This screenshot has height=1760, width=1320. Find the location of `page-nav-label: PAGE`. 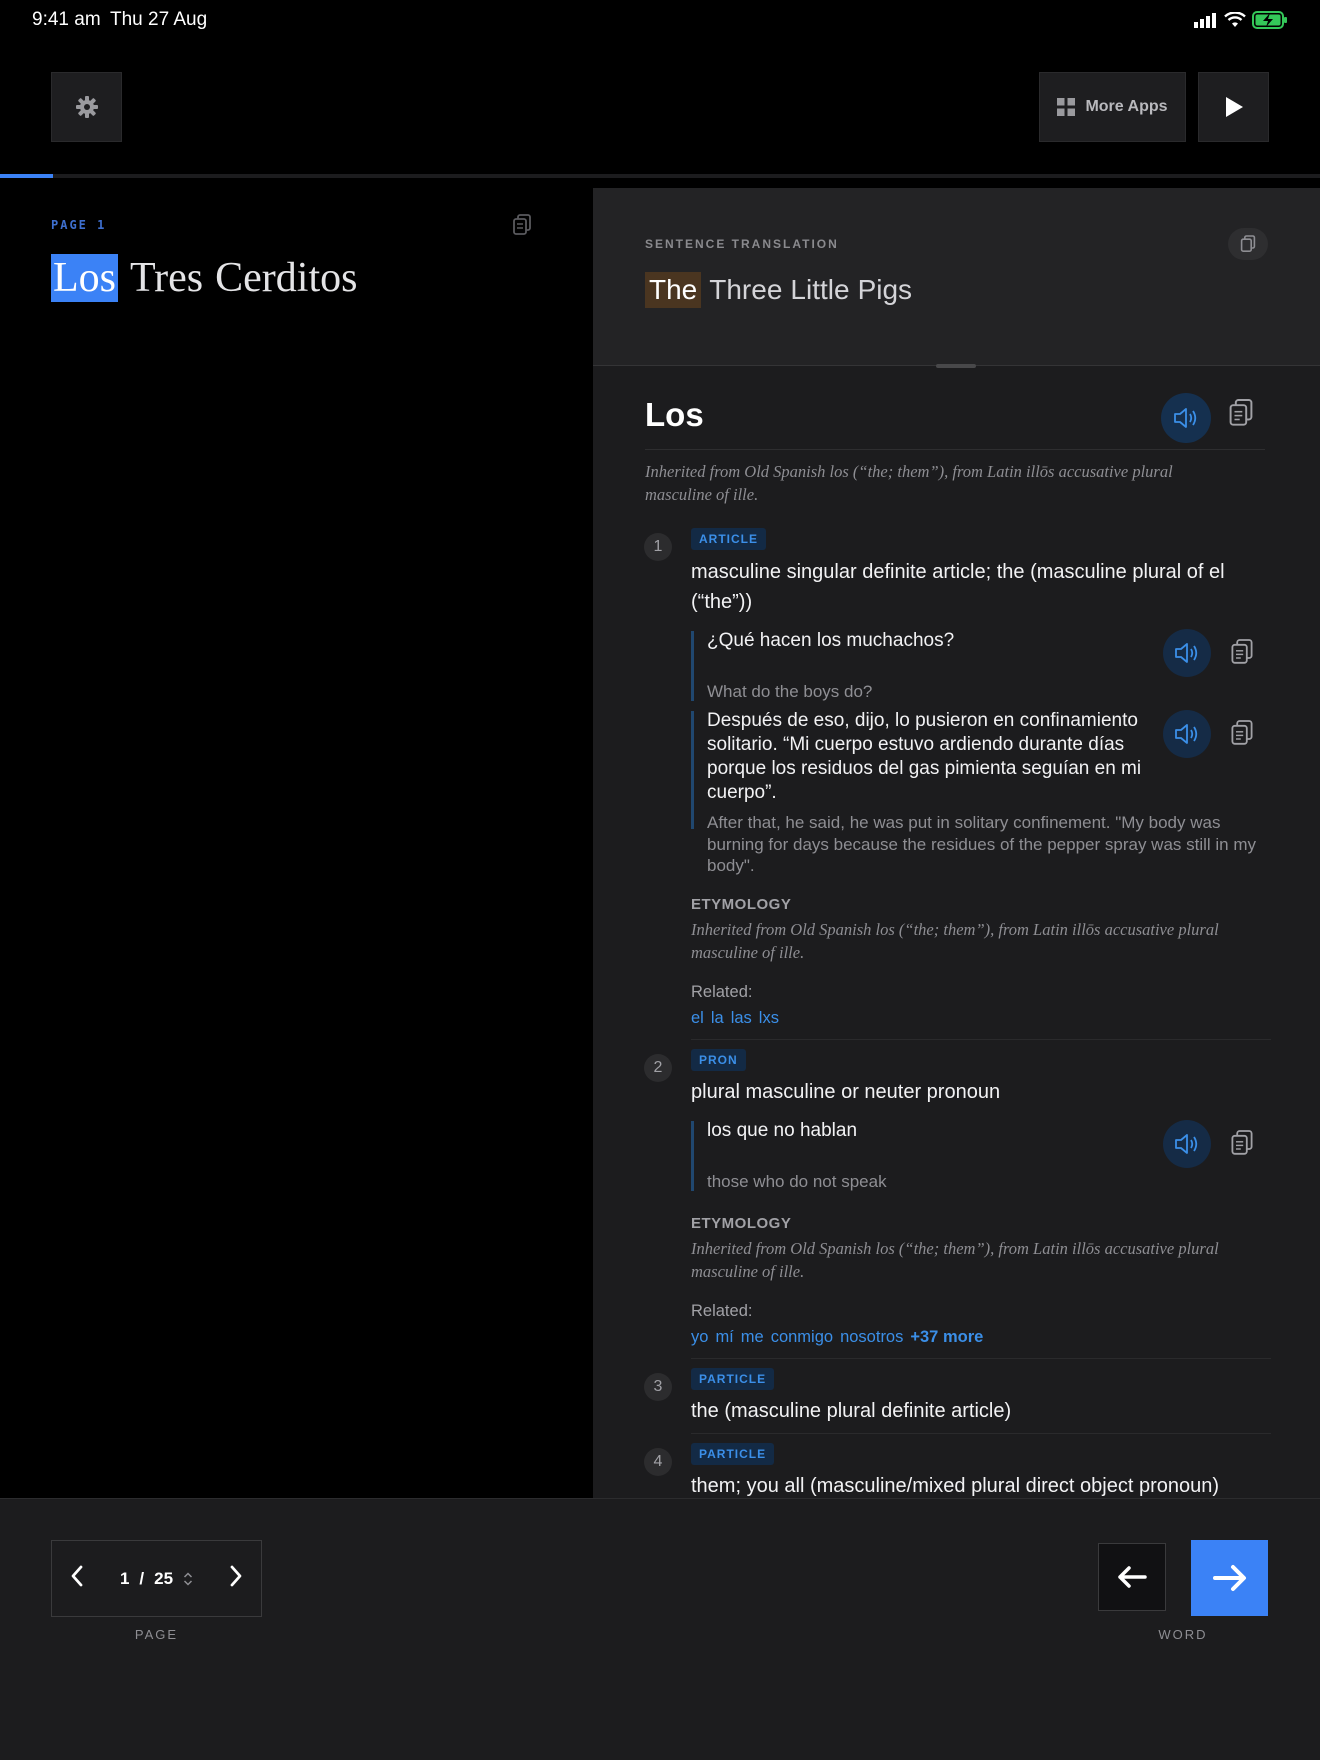

page-nav-label: PAGE is located at coordinates (156, 1634).